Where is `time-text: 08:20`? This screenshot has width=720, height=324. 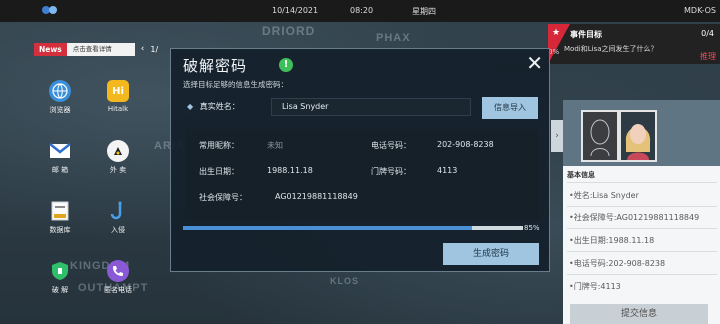
time-text: 08:20 is located at coordinates (362, 10).